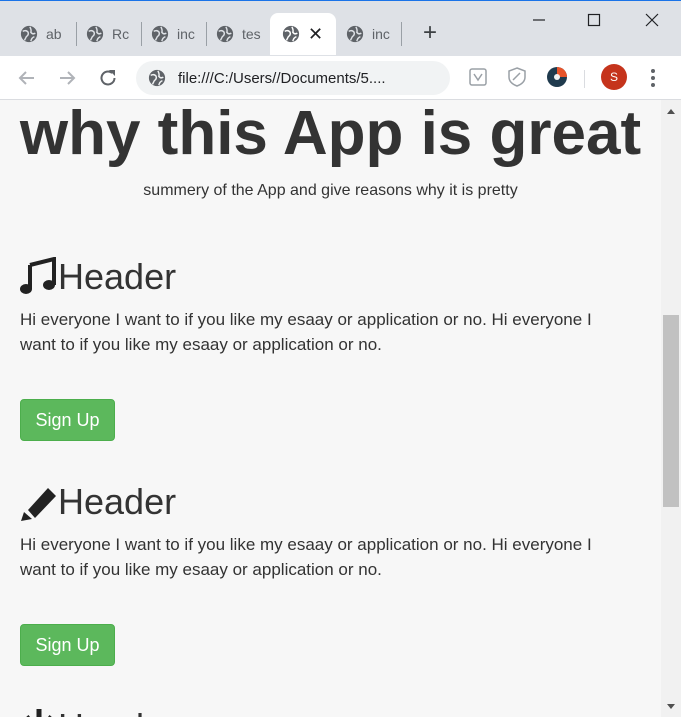 This screenshot has height=717, width=681. Describe the element at coordinates (330, 134) in the screenshot. I see `page-title: why this App is great` at that location.